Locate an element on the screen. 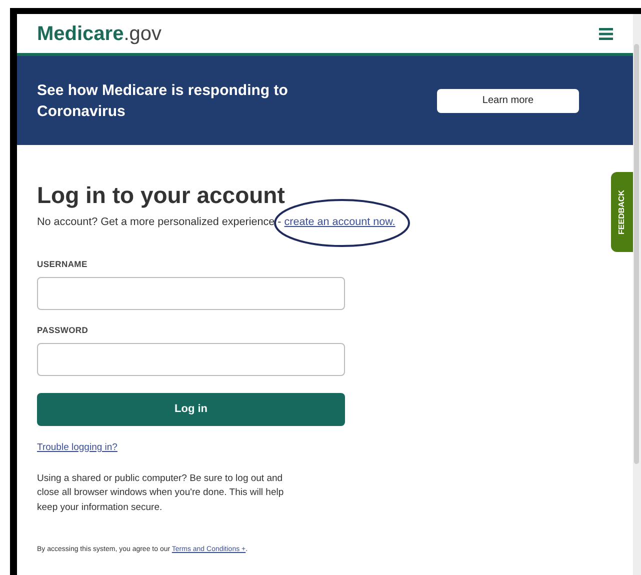  feedback-tab: FEEDBACK is located at coordinates (622, 212).